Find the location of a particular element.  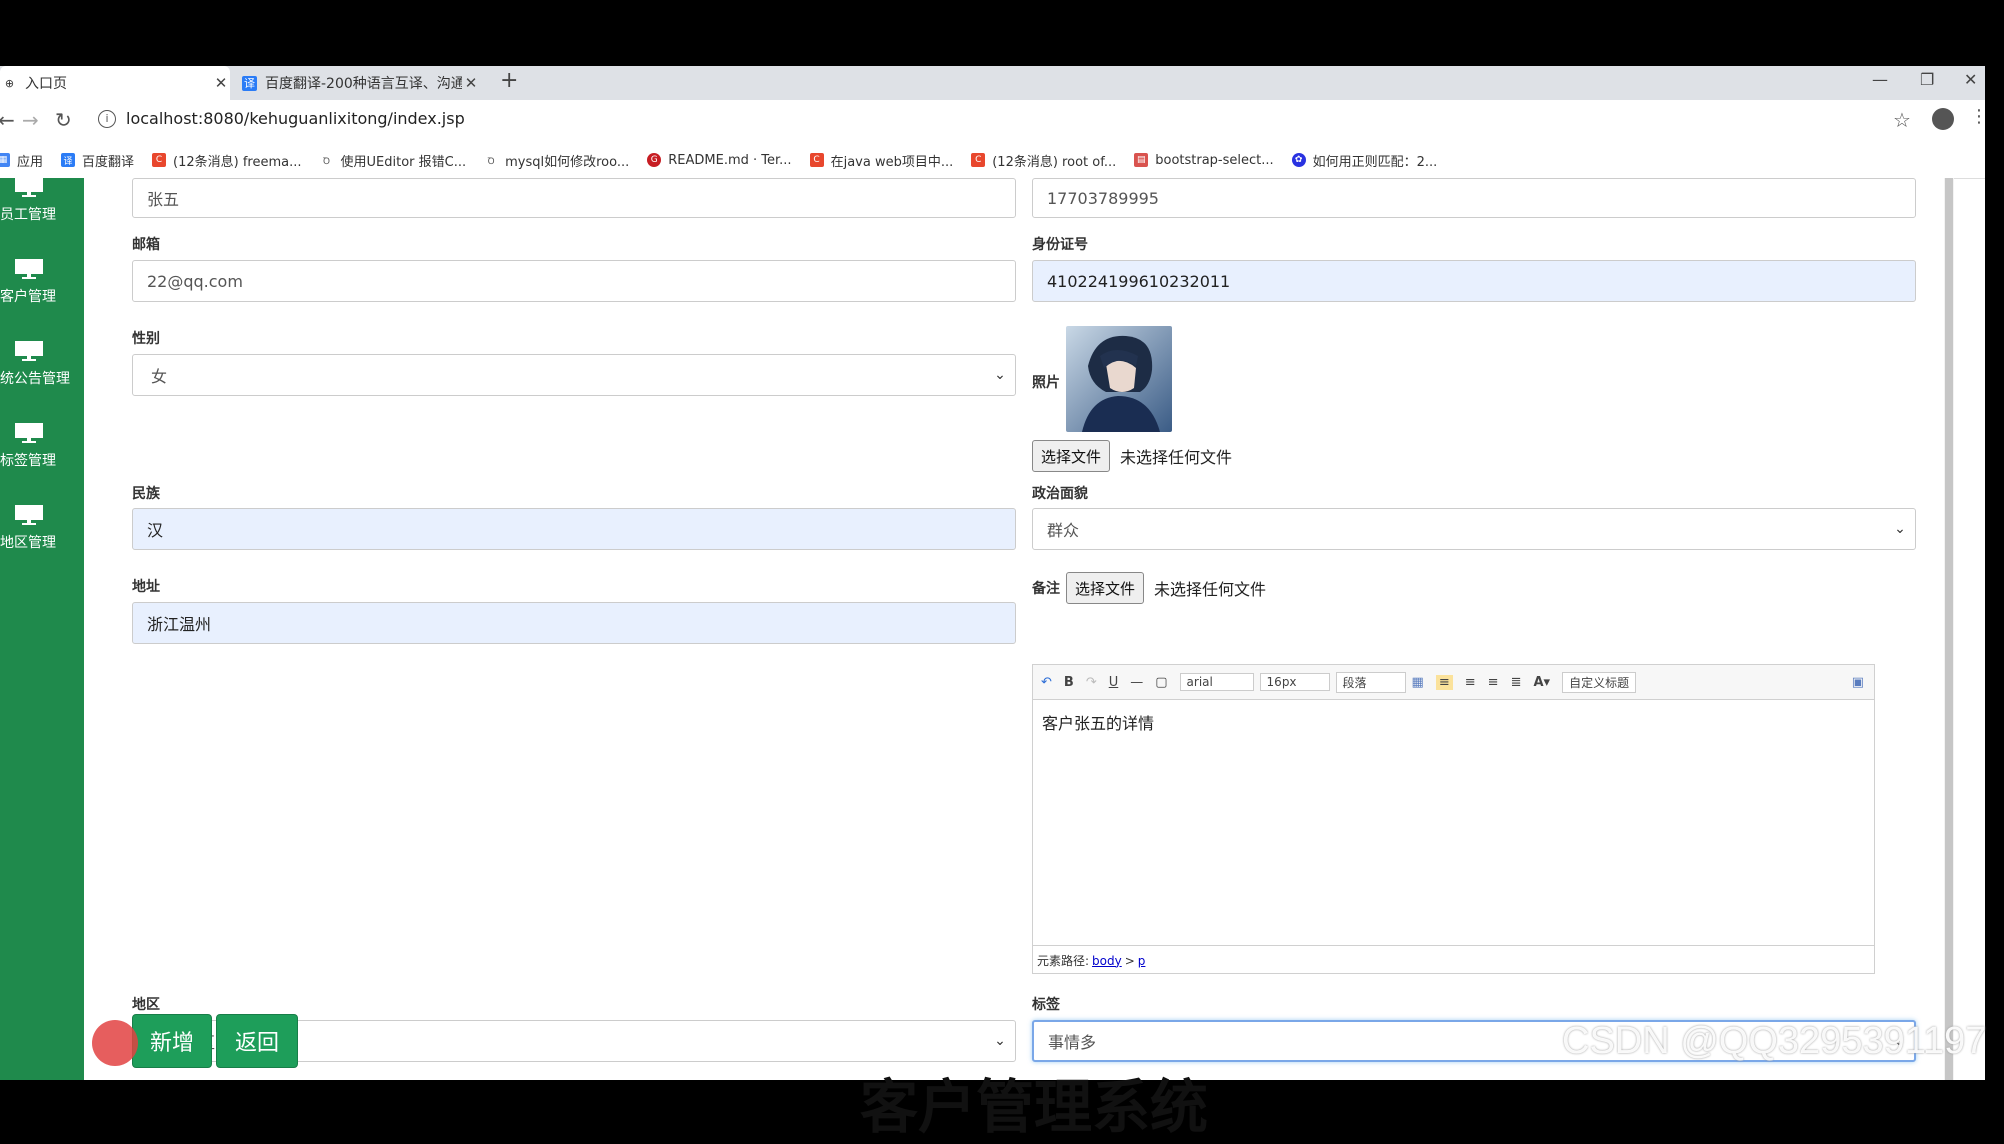

photo-file-button: 选择文件 is located at coordinates (1071, 456).